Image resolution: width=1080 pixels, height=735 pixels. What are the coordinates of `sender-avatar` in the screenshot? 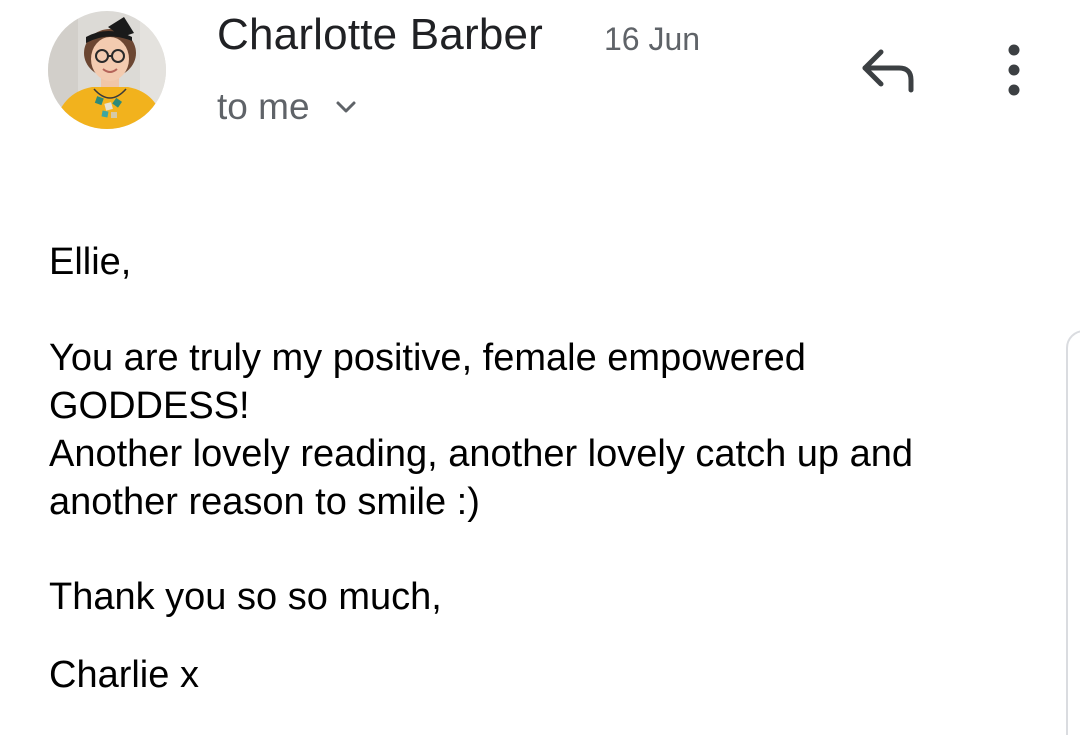 It's located at (107, 70).